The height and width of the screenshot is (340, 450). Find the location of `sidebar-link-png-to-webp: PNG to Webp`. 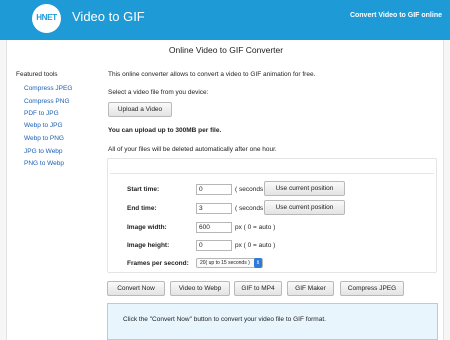

sidebar-link-png-to-webp: PNG to Webp is located at coordinates (44, 163).